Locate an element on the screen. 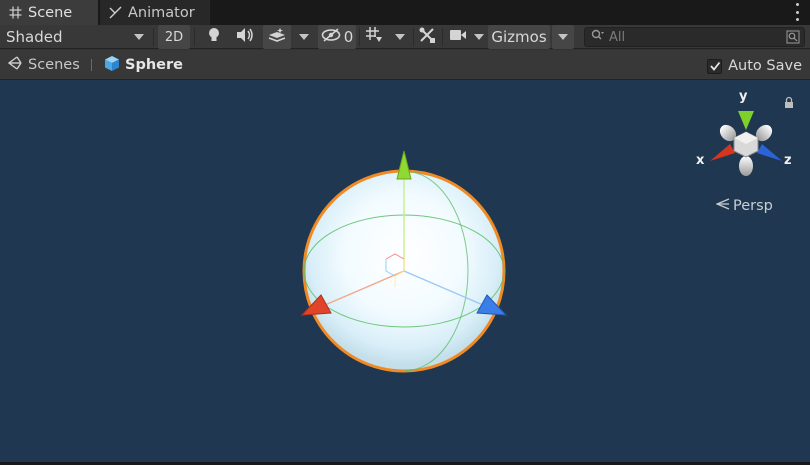 The height and width of the screenshot is (465, 810). effects-layers-icon is located at coordinates (277, 37).